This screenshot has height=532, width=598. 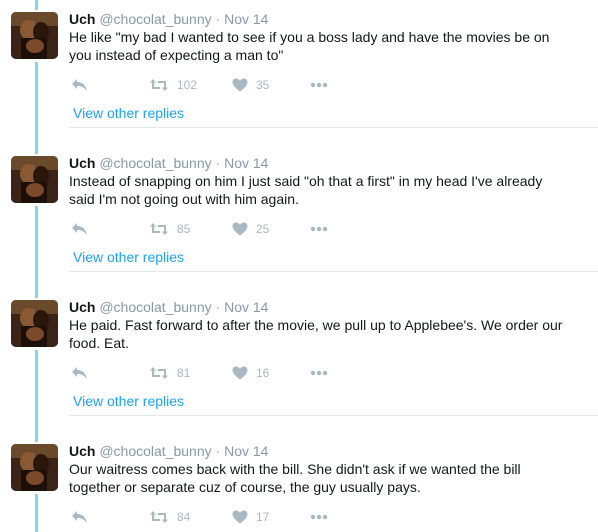 What do you see at coordinates (187, 85) in the screenshot?
I see `retweet-count: 102` at bounding box center [187, 85].